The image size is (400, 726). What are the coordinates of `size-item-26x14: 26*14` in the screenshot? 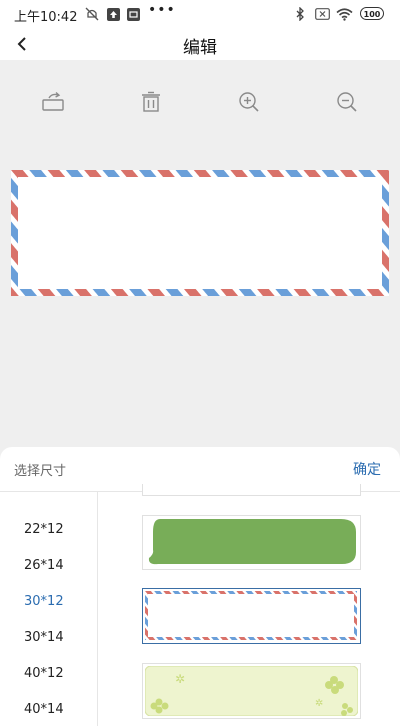 It's located at (48, 566).